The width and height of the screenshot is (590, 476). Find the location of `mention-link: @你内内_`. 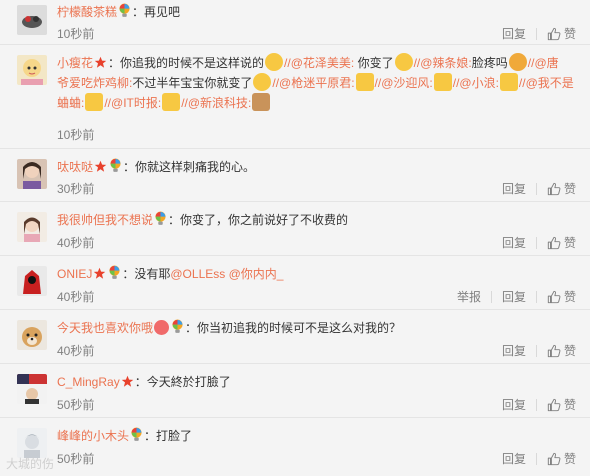

mention-link: @你内内_ is located at coordinates (256, 274).